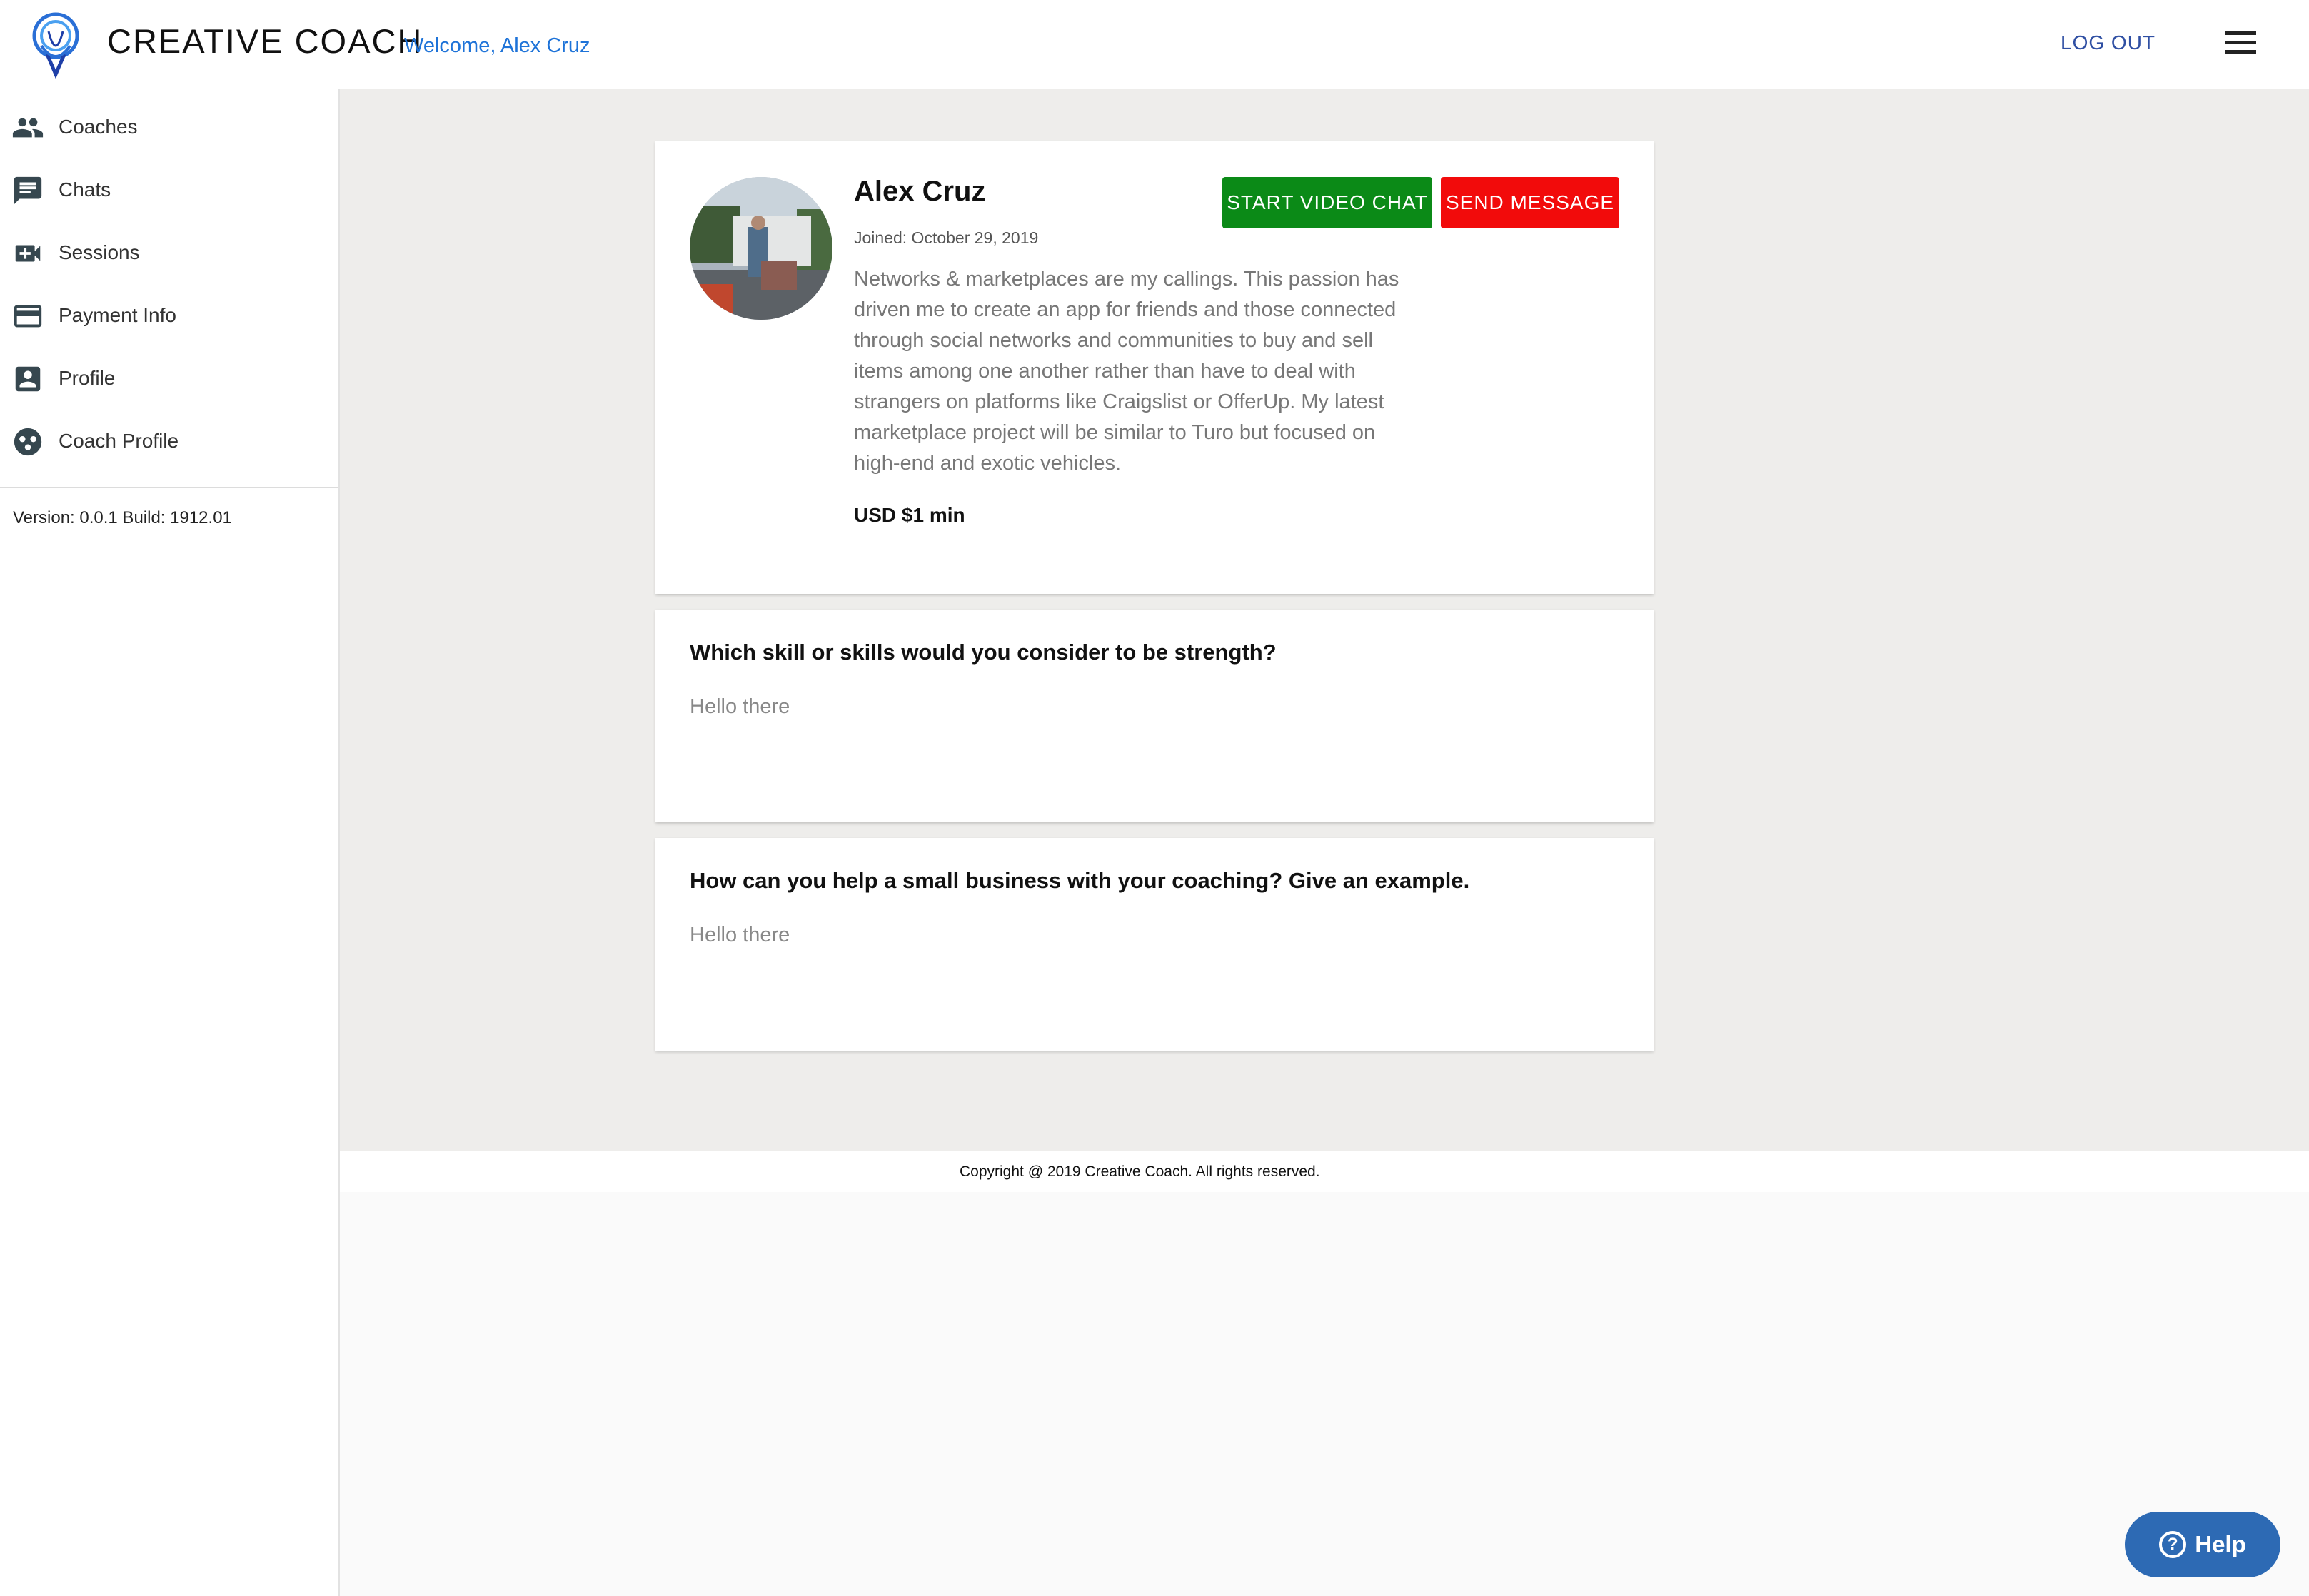  What do you see at coordinates (920, 191) in the screenshot?
I see `coach-name: Alex Cruz` at bounding box center [920, 191].